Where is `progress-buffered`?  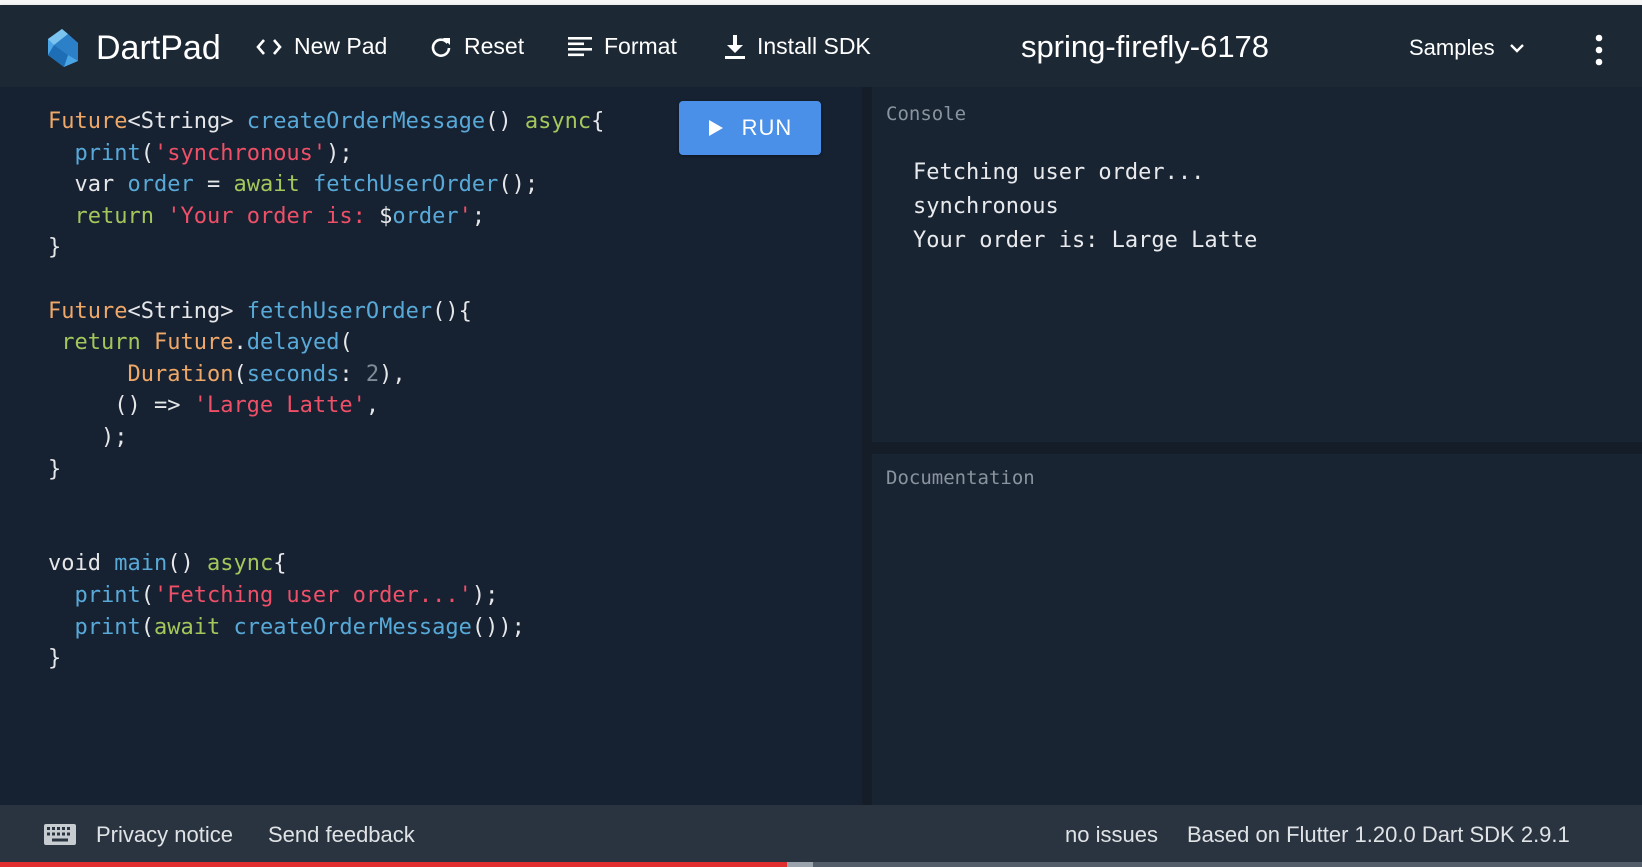 progress-buffered is located at coordinates (799, 864).